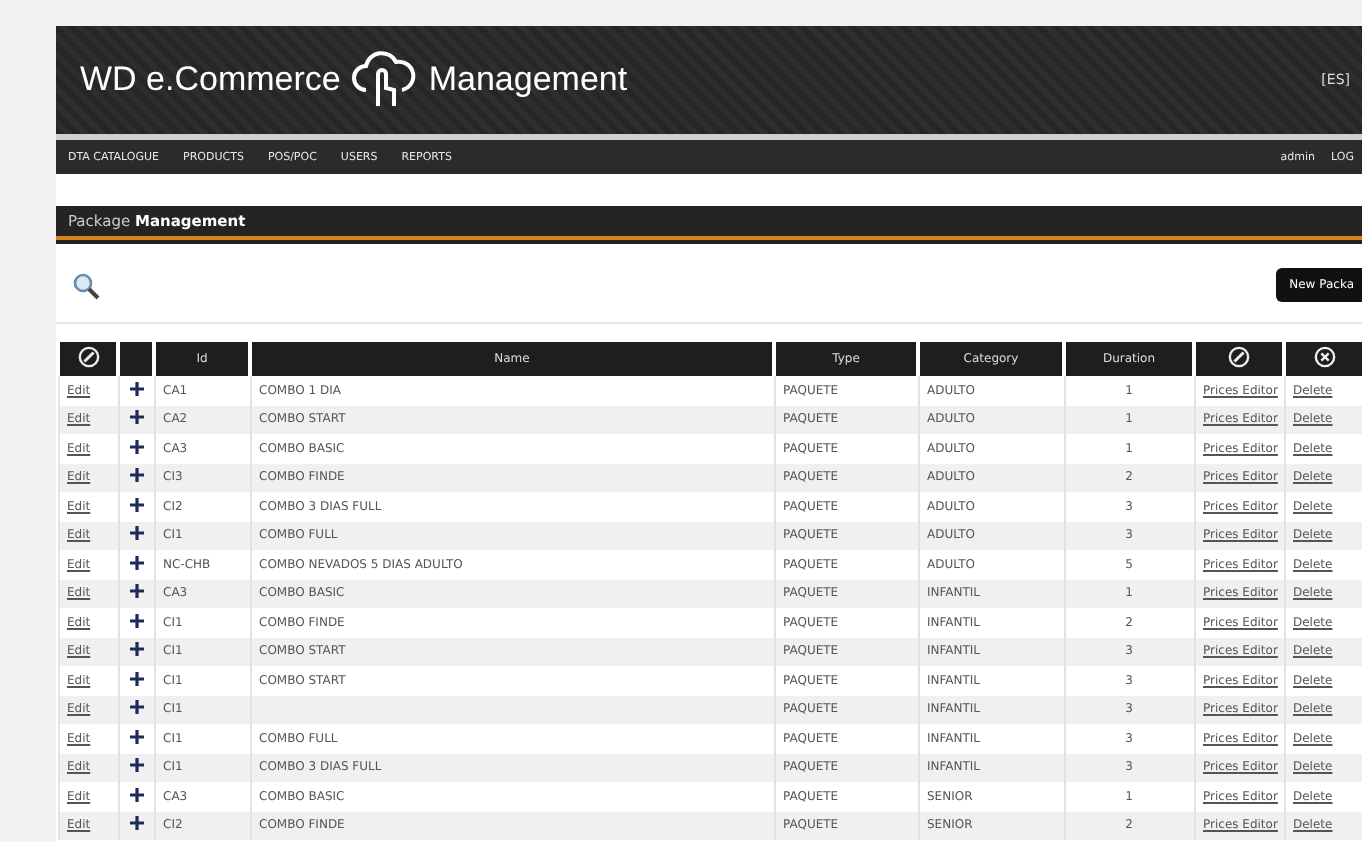  Describe the element at coordinates (210, 80) in the screenshot. I see `brand-text: WD e.Commerce` at that location.